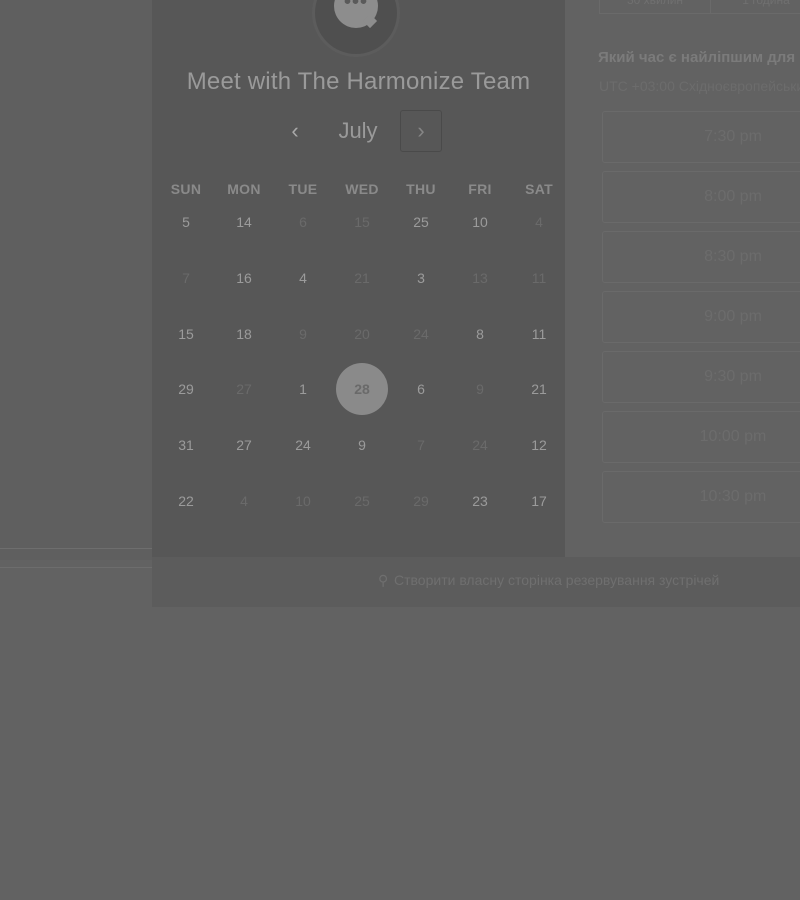 This screenshot has width=800, height=900. I want to click on calendar-day: 13, so click(480, 278).